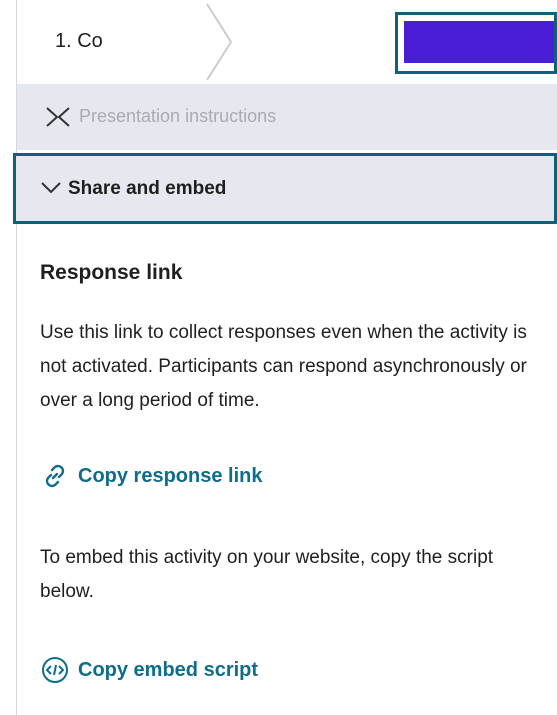 The height and width of the screenshot is (715, 557). I want to click on code-icon, so click(55, 670).